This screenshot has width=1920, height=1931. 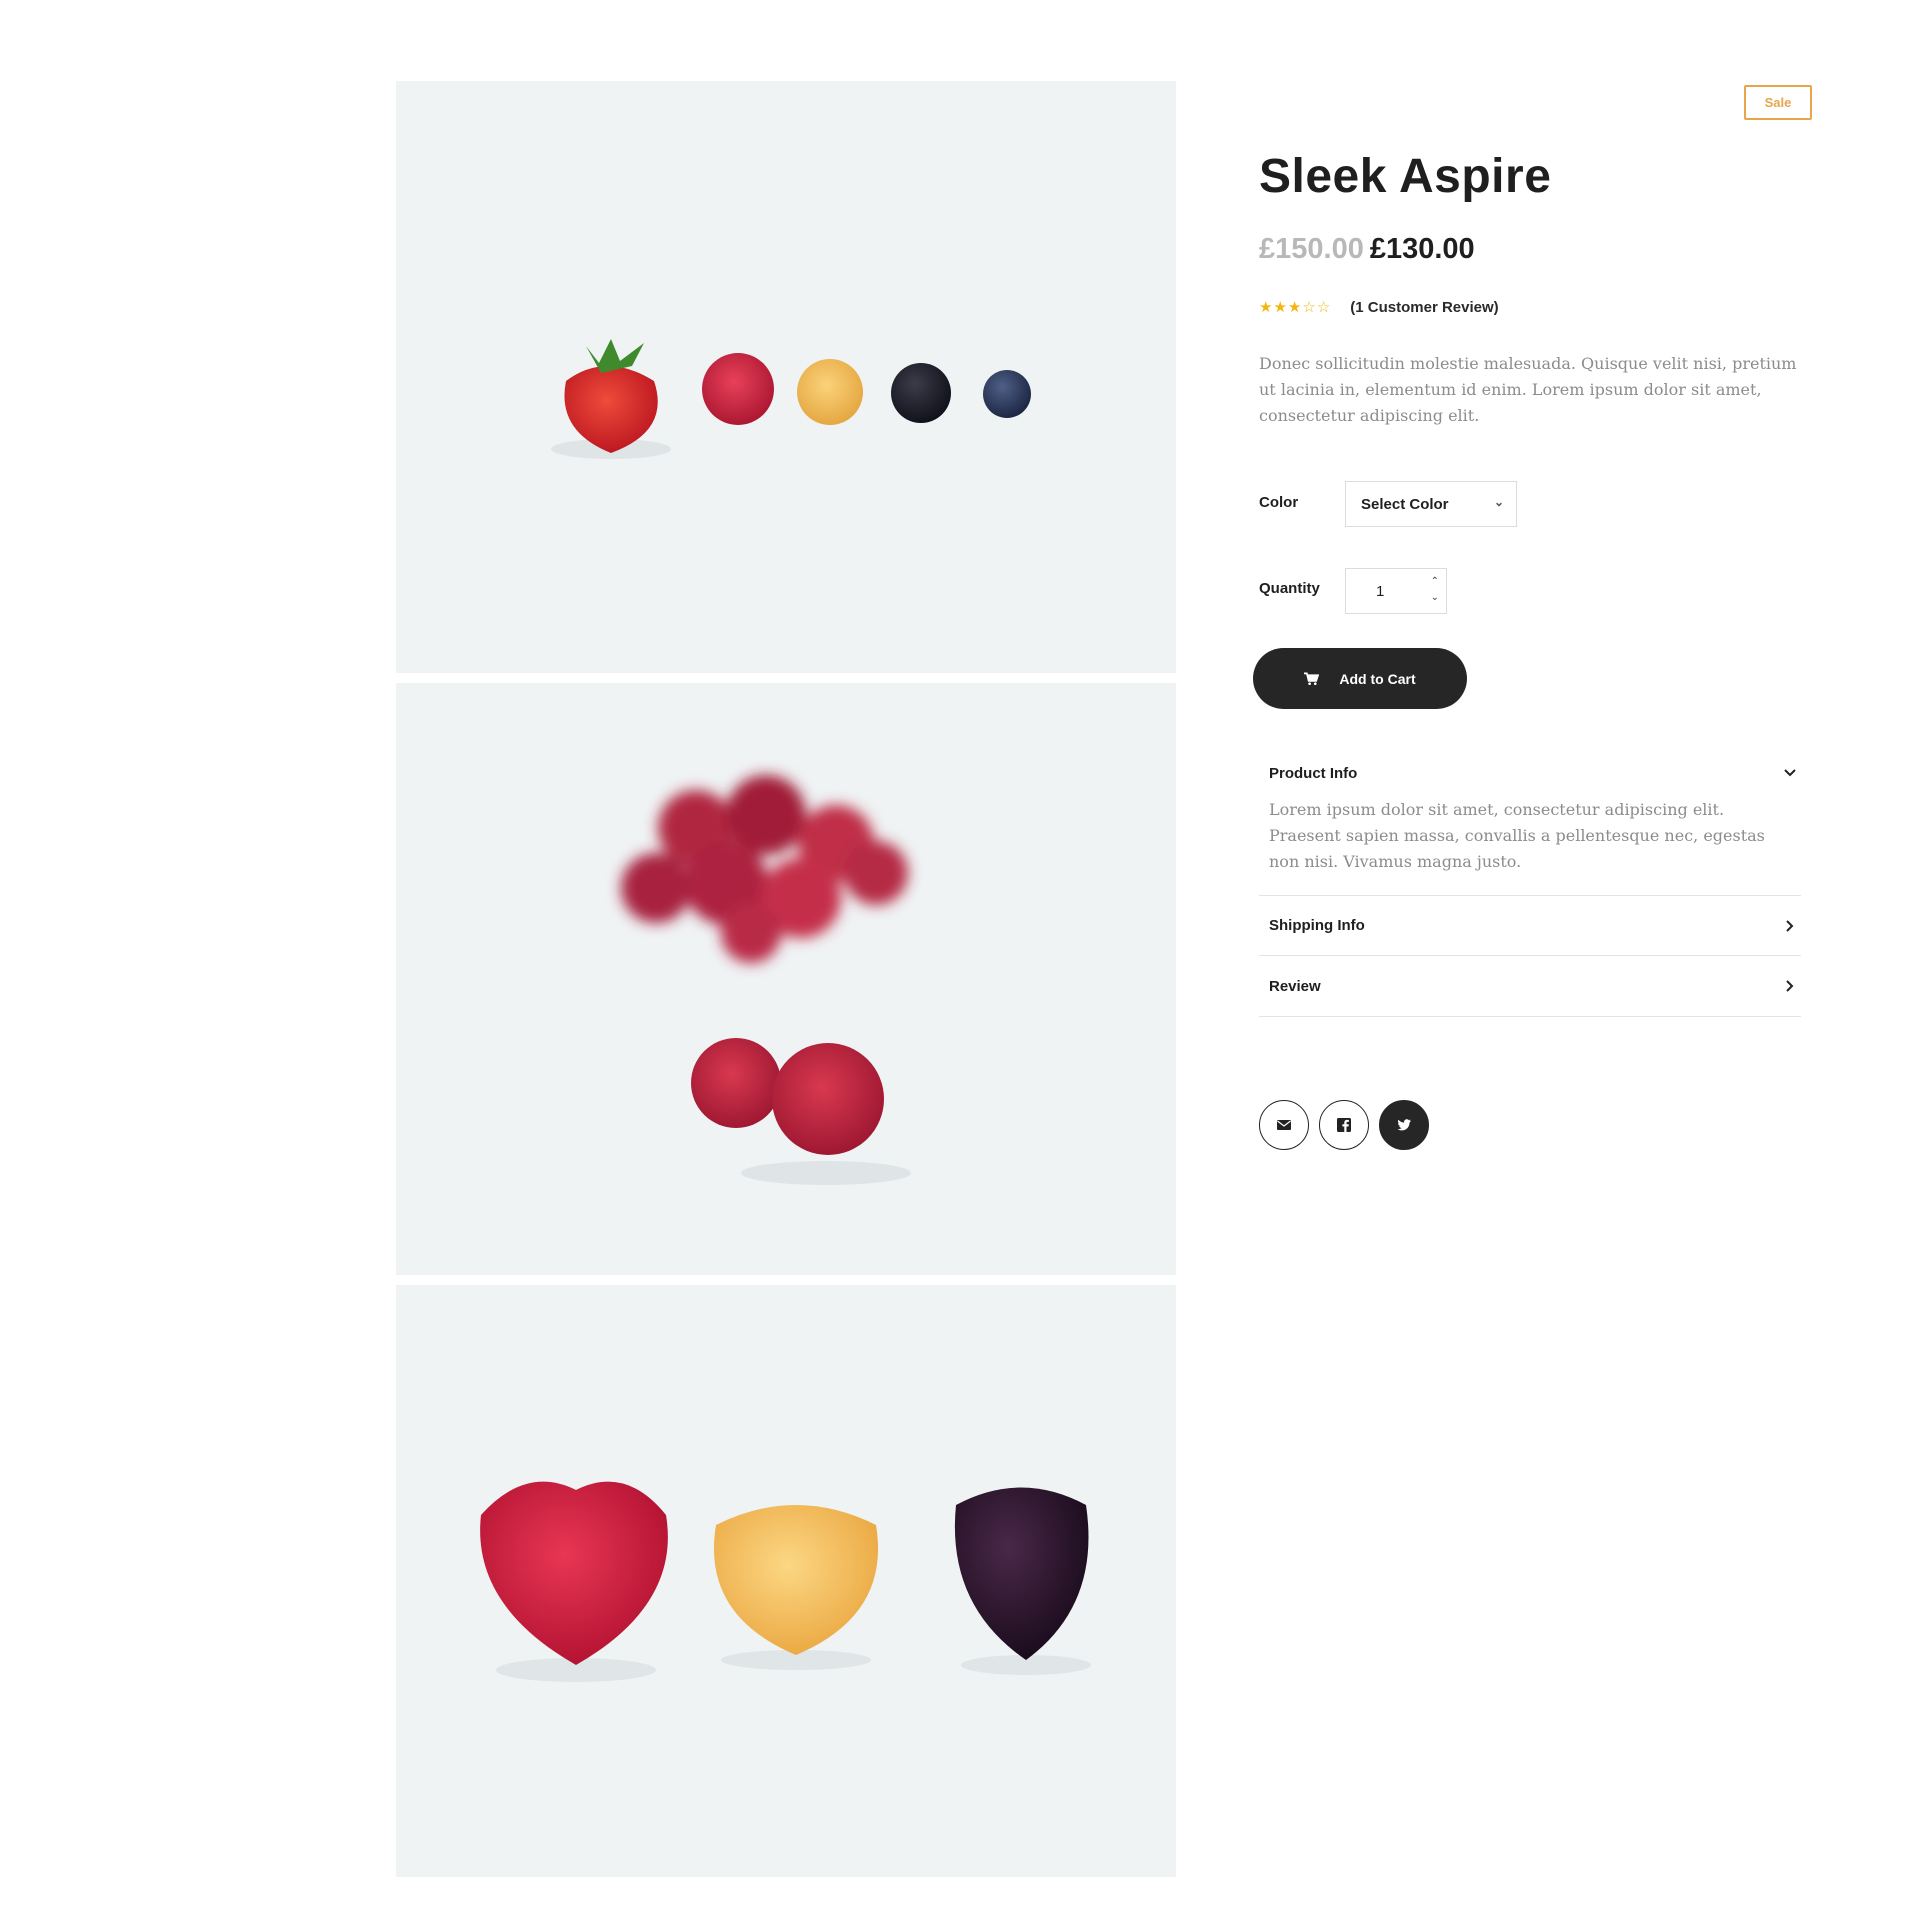 What do you see at coordinates (1311, 249) in the screenshot?
I see `old-price: £150.00` at bounding box center [1311, 249].